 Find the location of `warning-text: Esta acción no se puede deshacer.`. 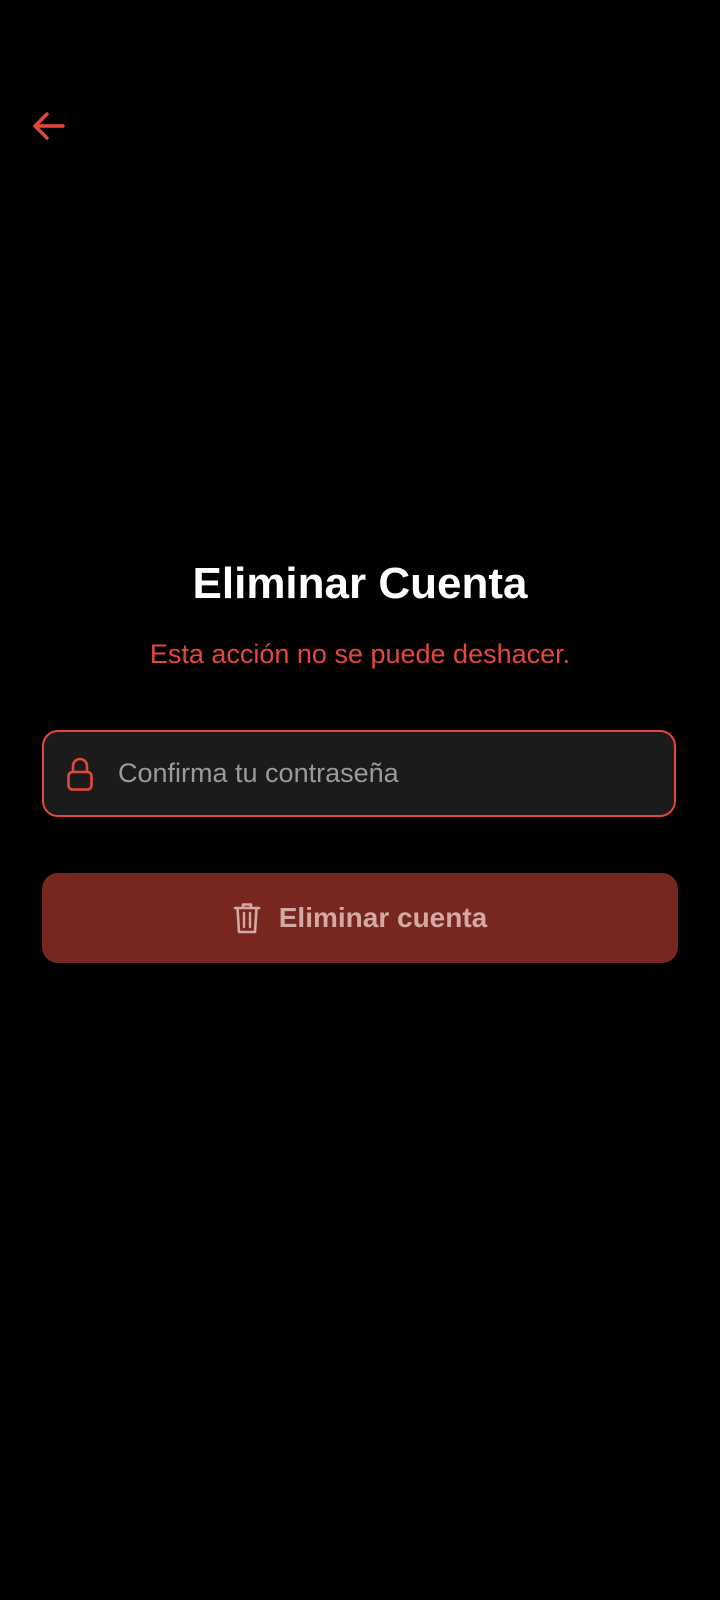

warning-text: Esta acción no se puede deshacer. is located at coordinates (360, 654).